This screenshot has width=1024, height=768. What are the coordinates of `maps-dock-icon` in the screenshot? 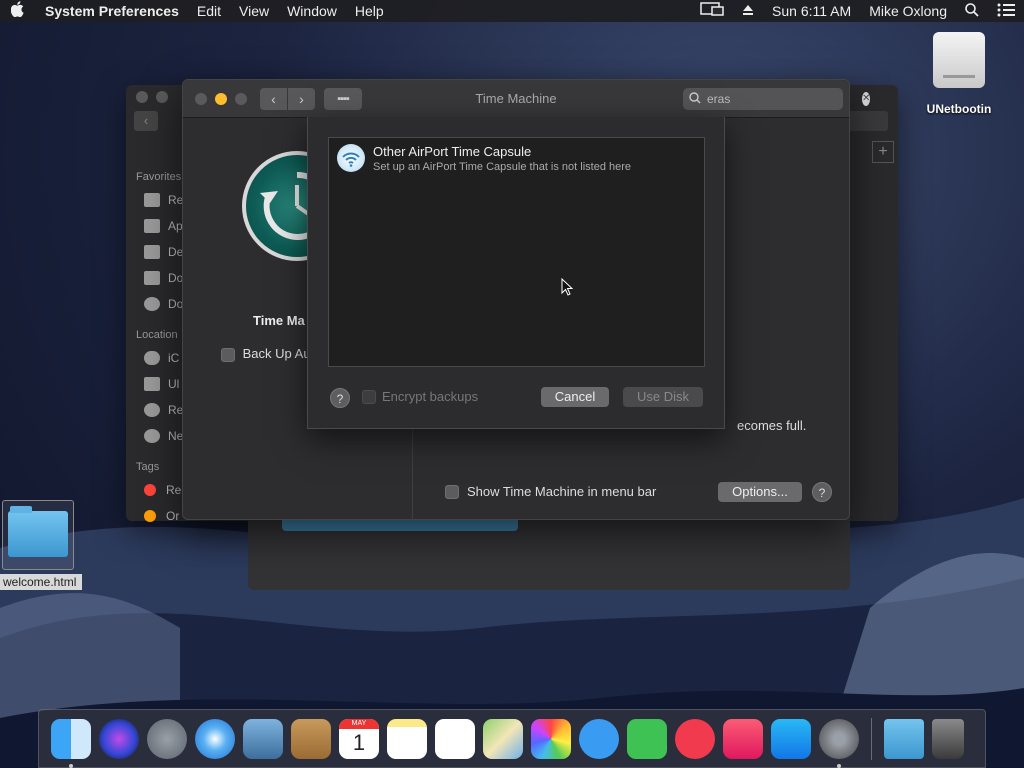 It's located at (503, 738).